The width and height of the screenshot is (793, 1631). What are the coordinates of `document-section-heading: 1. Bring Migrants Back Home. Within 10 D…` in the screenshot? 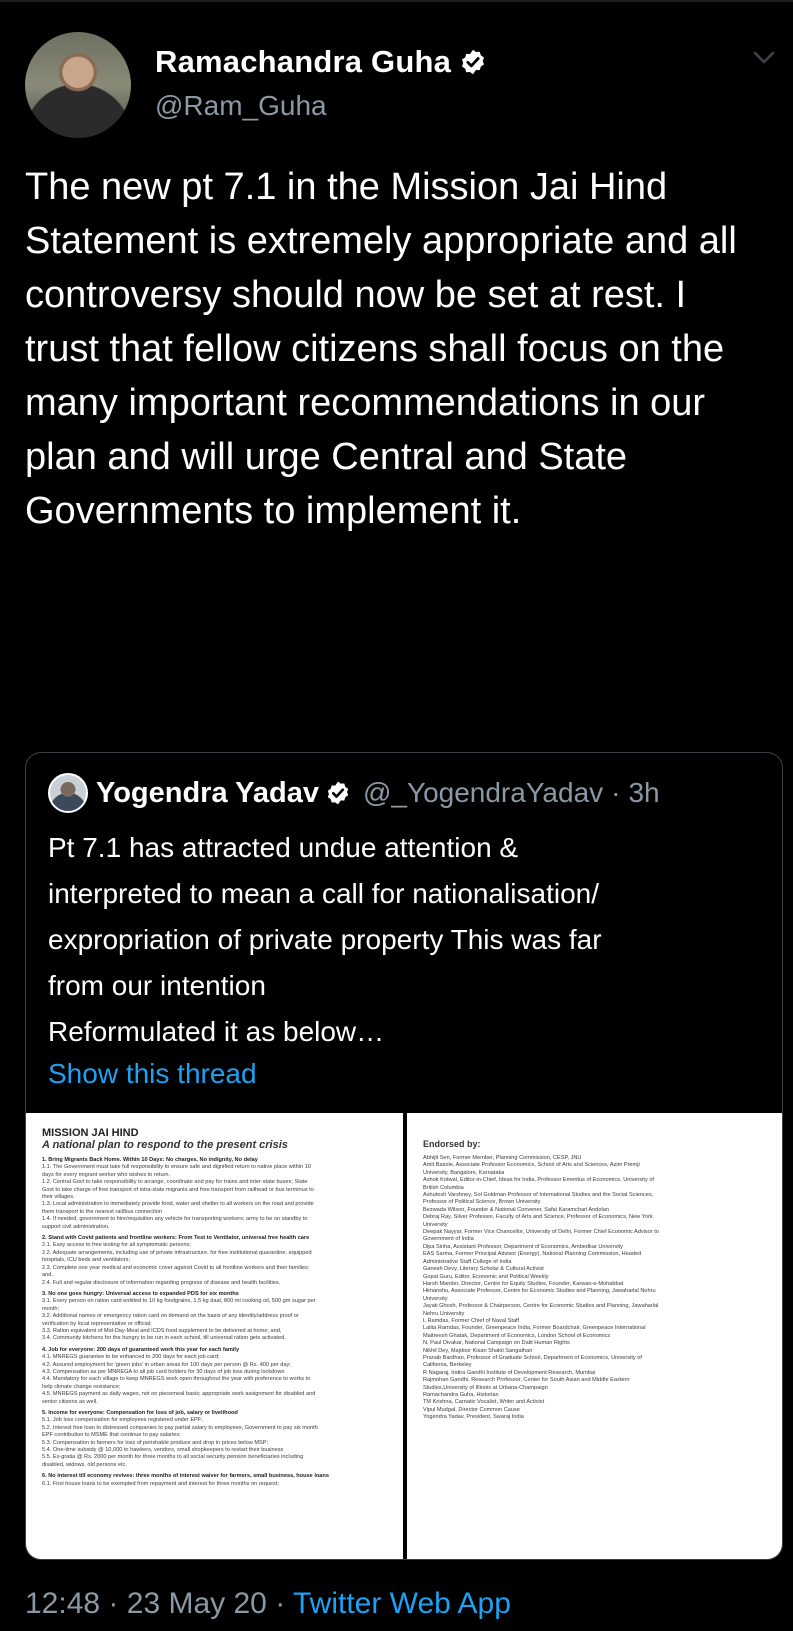 It's located at (150, 1160).